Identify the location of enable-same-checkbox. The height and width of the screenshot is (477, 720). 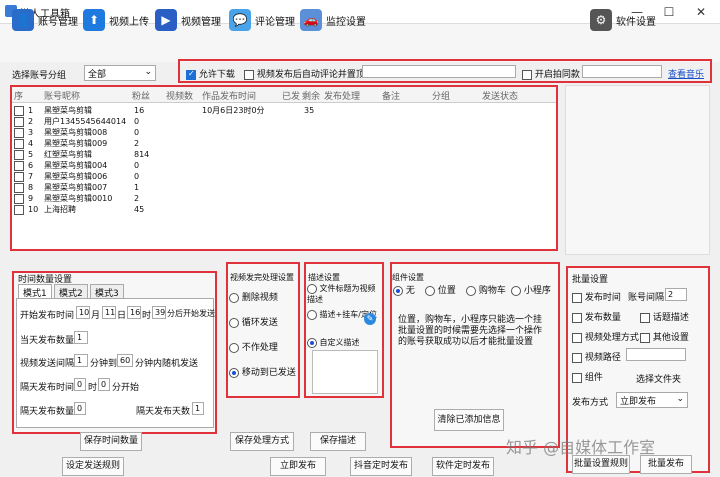
(527, 74).